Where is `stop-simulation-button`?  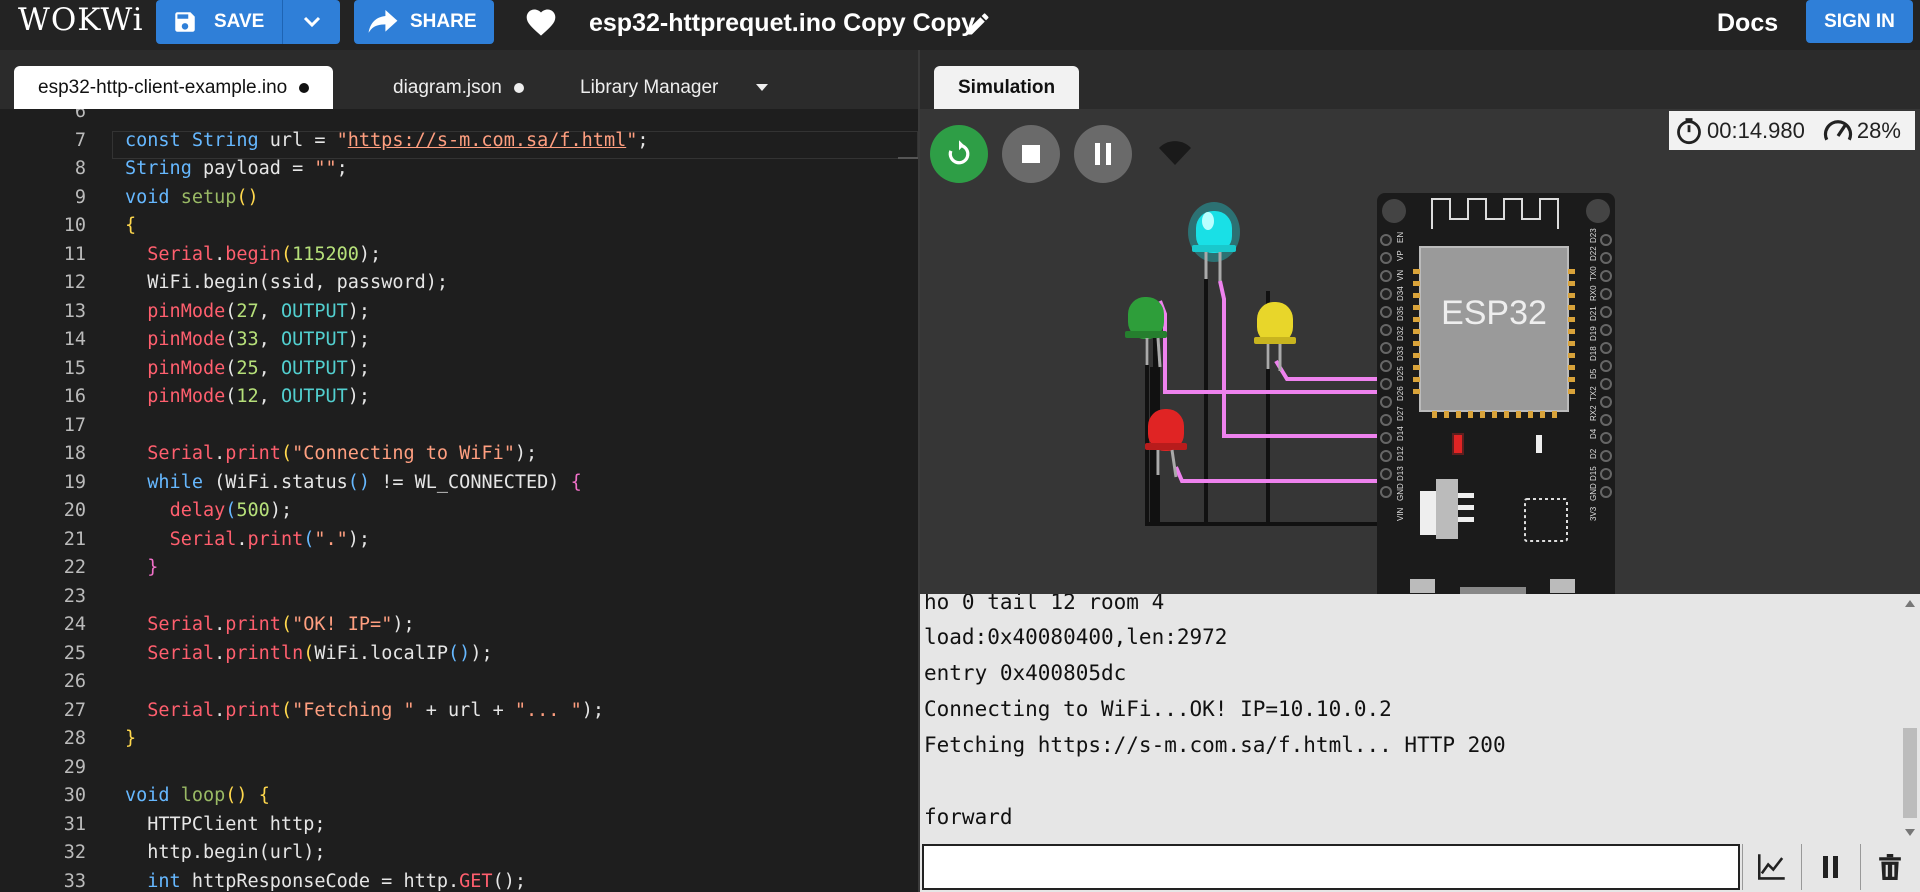
stop-simulation-button is located at coordinates (1031, 154).